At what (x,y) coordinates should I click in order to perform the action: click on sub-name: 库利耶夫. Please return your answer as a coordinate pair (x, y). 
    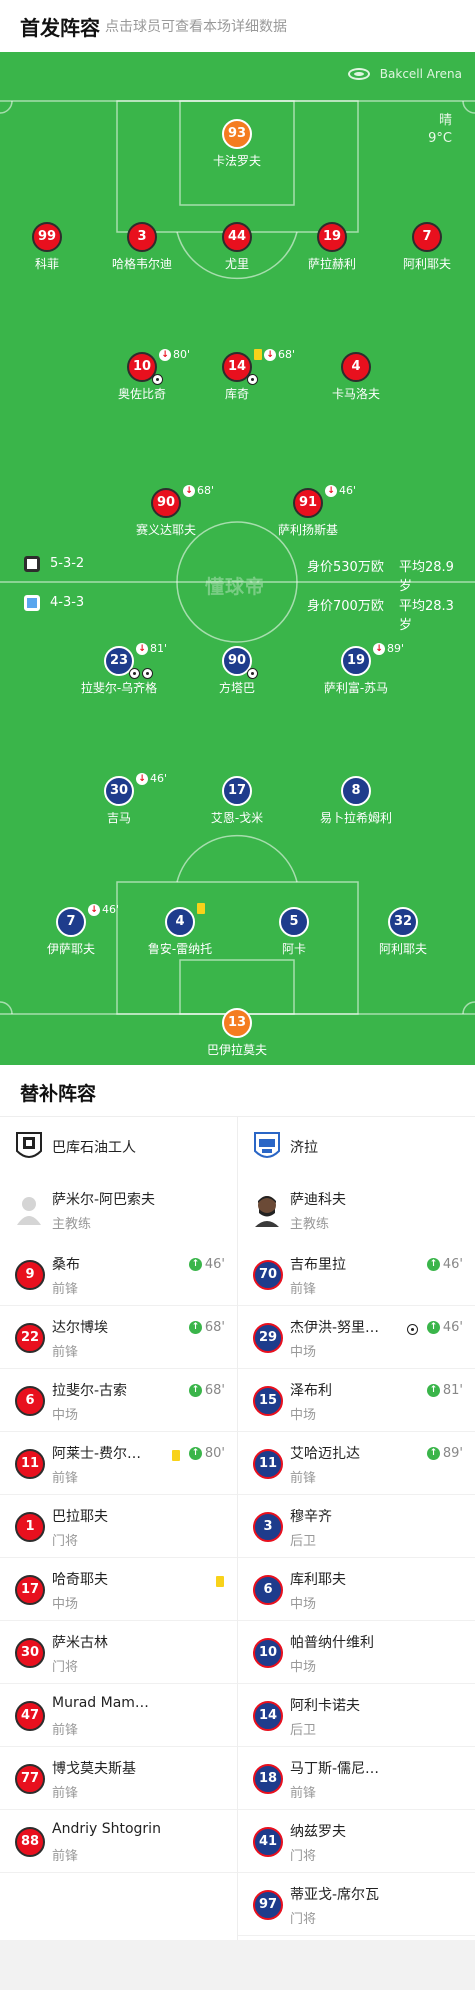
    Looking at the image, I should click on (318, 1580).